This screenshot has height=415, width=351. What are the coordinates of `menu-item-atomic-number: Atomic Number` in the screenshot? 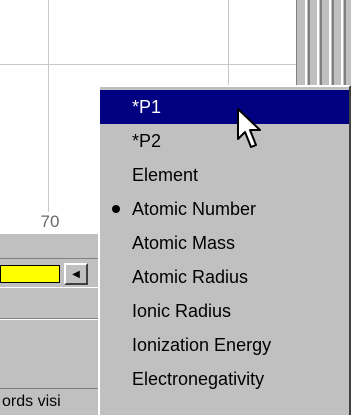 It's located at (224, 209).